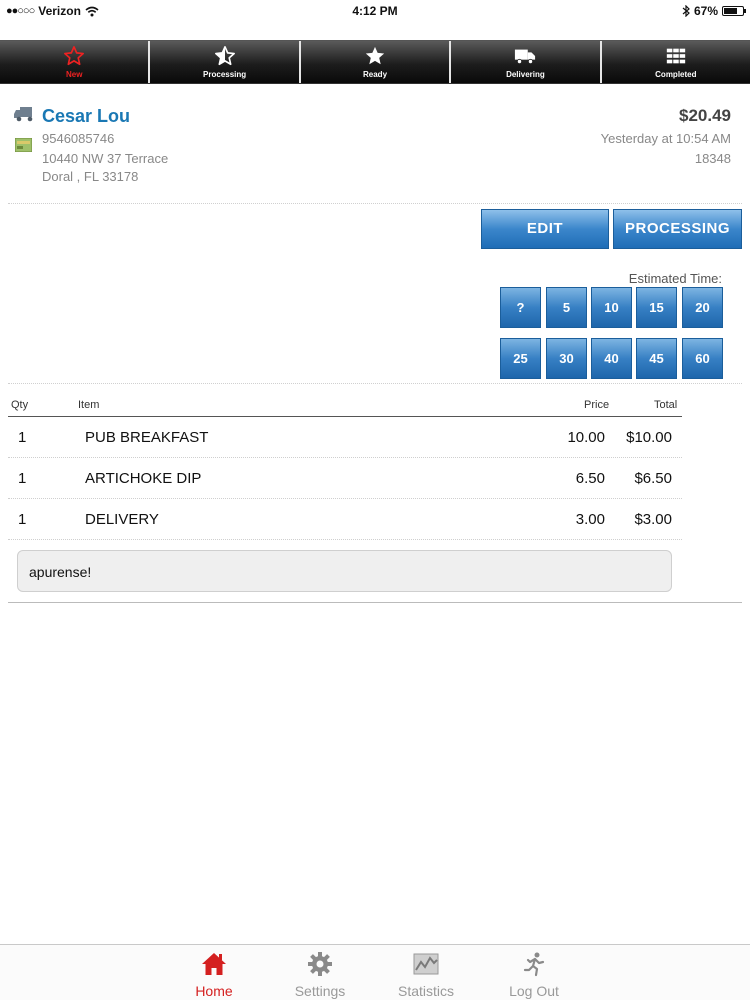  Describe the element at coordinates (597, 405) in the screenshot. I see `column-header-price: Price` at that location.